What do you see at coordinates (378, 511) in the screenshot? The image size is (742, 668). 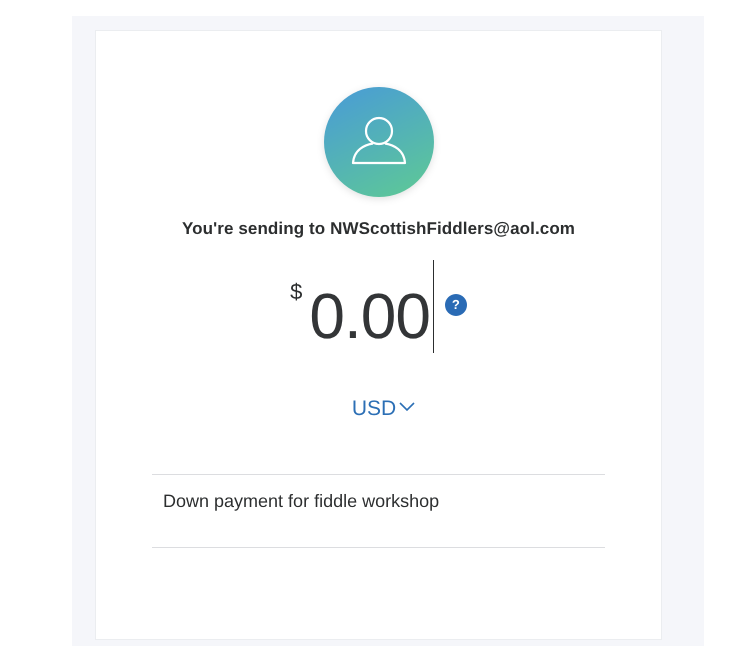 I see `note-field: Down payment for fiddle workshop` at bounding box center [378, 511].